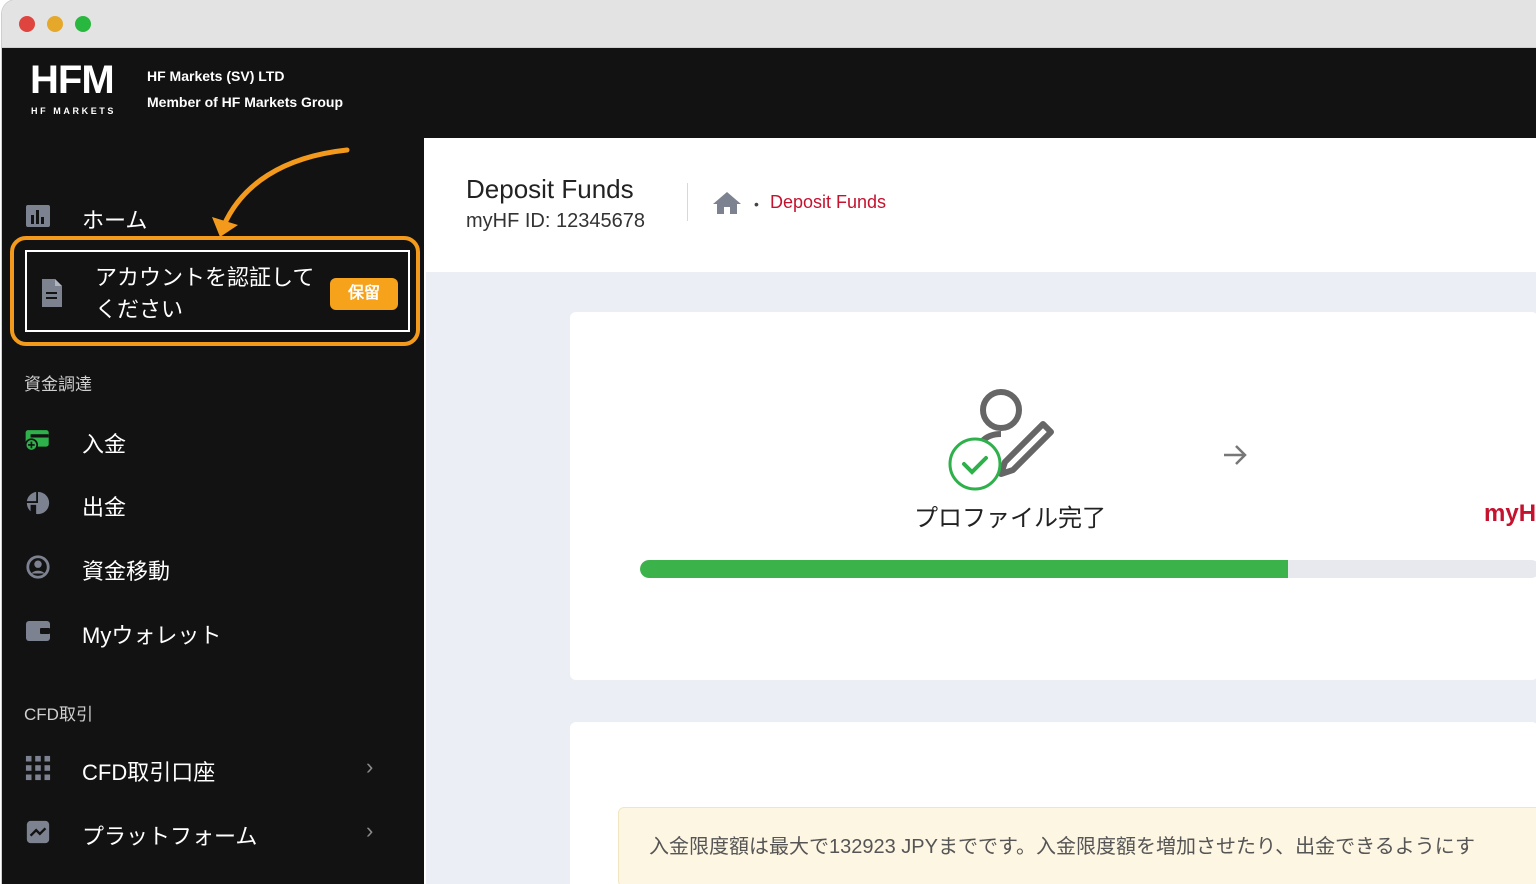 This screenshot has width=1536, height=884. I want to click on myhf-id: myHF ID: 12345678, so click(555, 221).